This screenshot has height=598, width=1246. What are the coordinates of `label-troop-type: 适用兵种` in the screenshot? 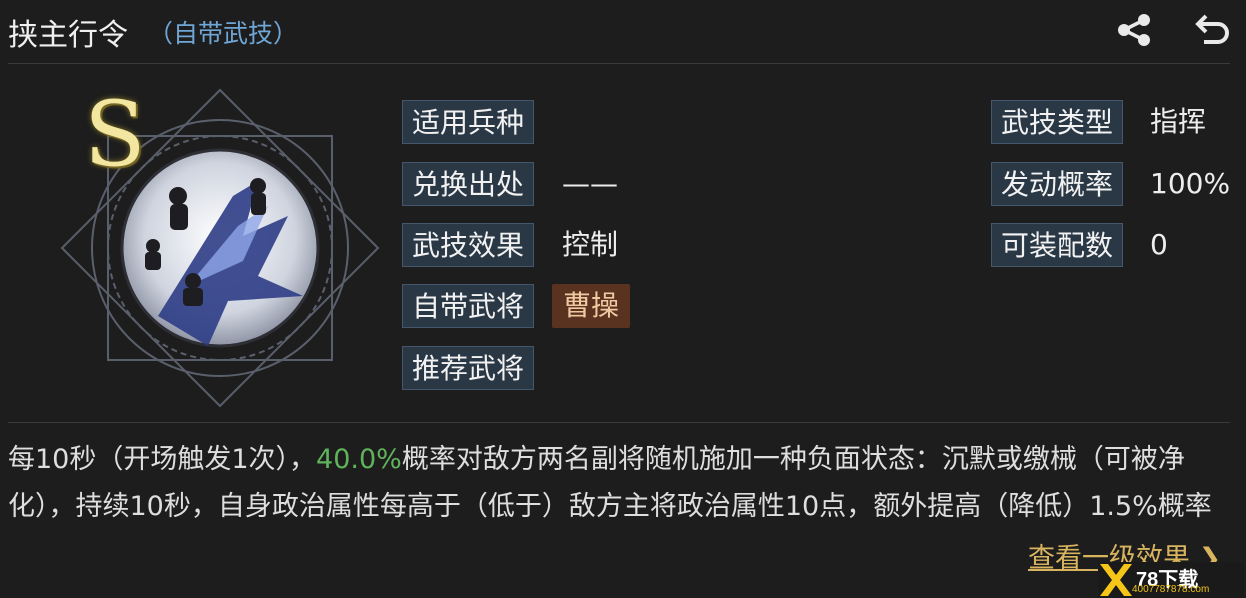 It's located at (468, 122).